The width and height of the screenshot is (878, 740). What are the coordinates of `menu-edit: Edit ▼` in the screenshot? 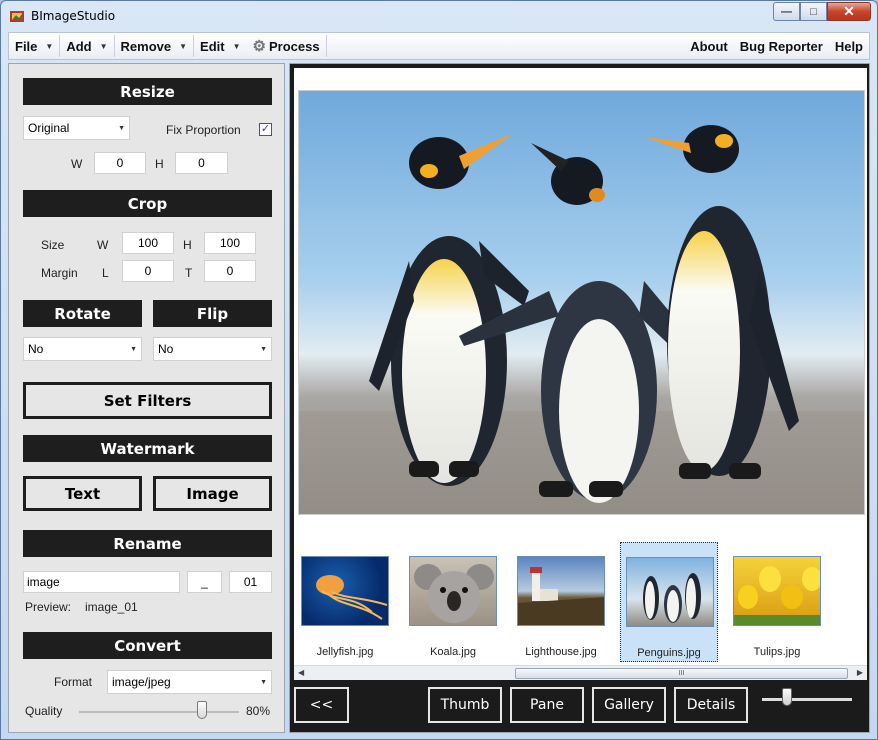 It's located at (220, 46).